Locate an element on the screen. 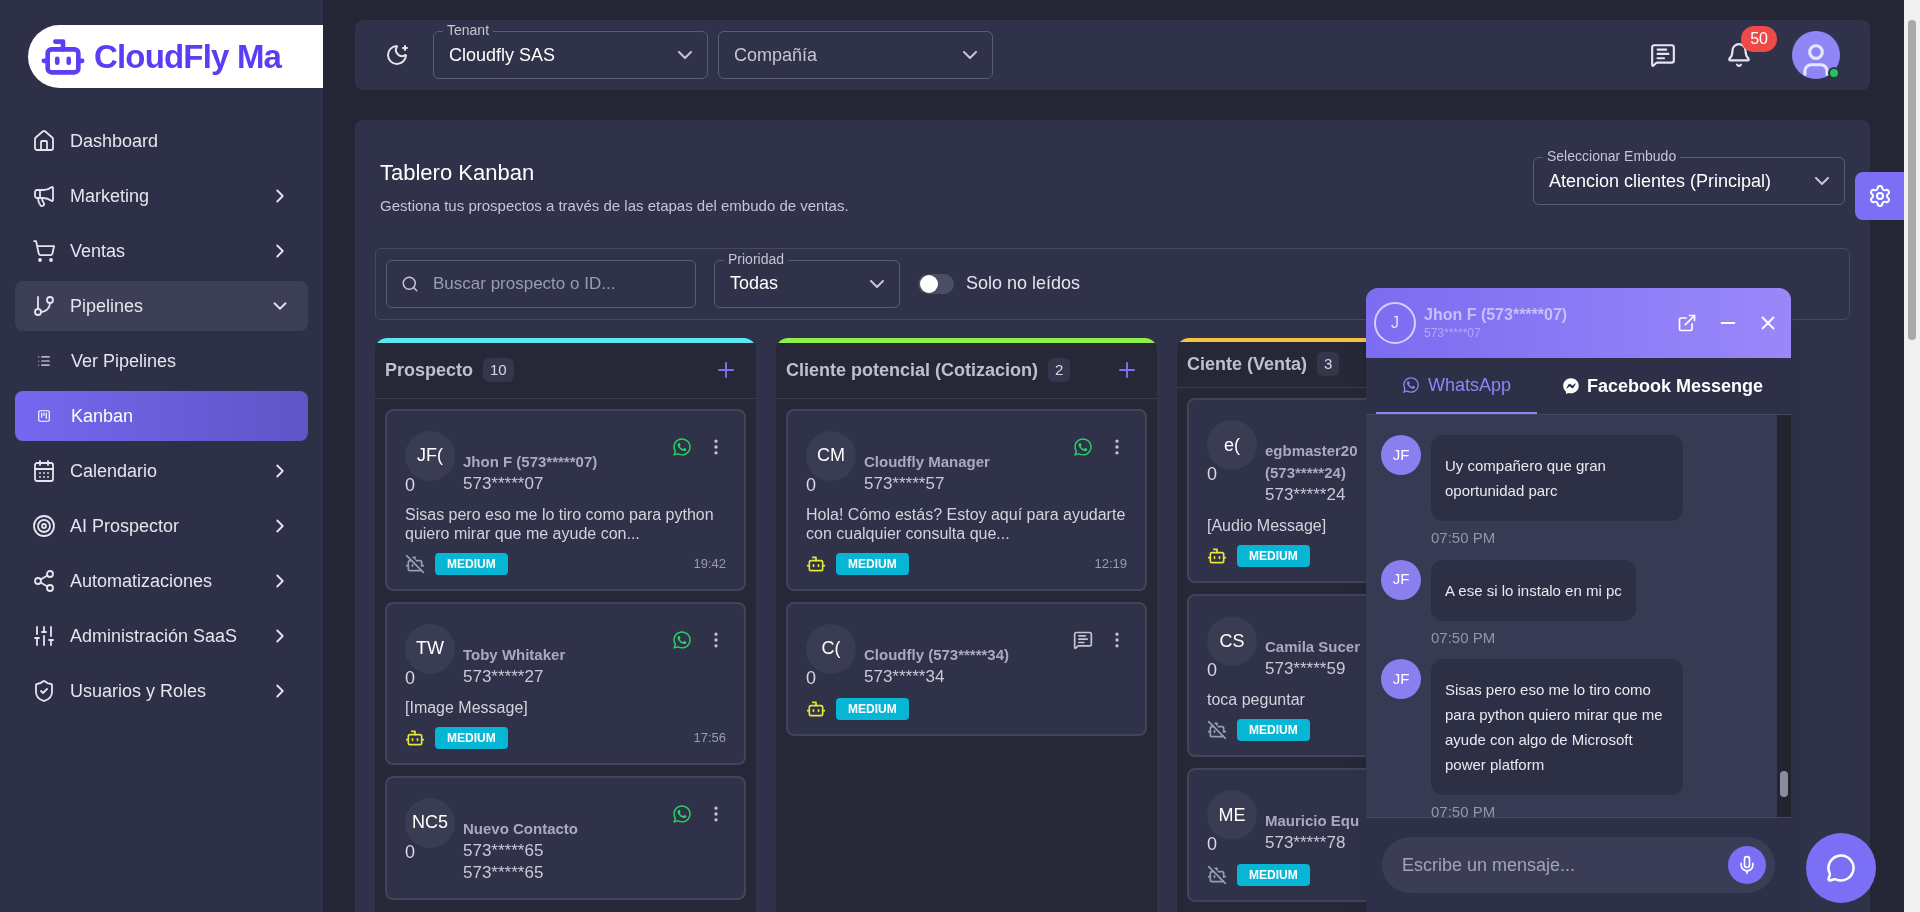  message-bubble: Sisas pero eso me lo tiro como para python quiero mirar que me ayude con algo de Microsoft power platform is located at coordinates (1557, 727).